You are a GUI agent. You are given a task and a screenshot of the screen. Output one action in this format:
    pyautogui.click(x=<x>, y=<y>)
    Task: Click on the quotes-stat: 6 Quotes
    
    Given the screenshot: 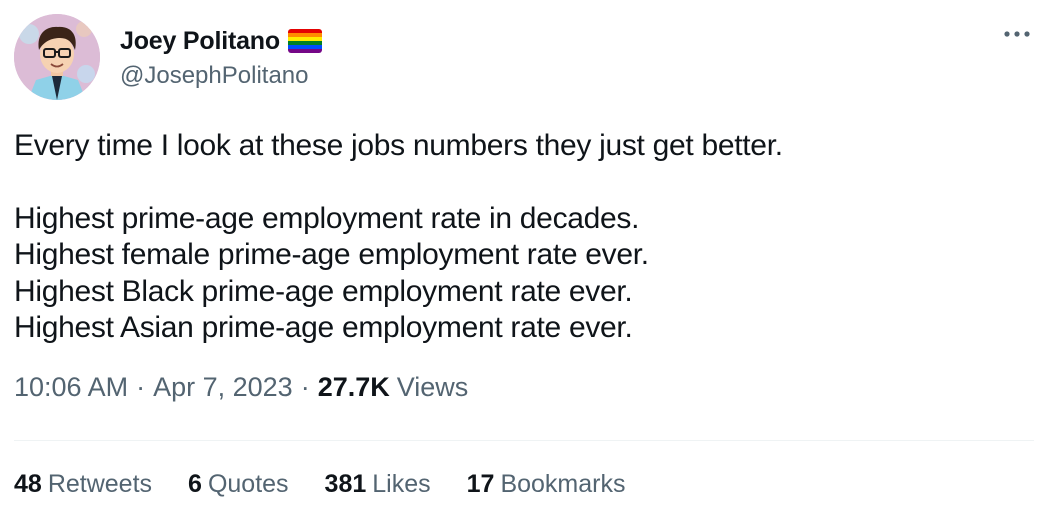 What is the action you would take?
    pyautogui.click(x=238, y=484)
    